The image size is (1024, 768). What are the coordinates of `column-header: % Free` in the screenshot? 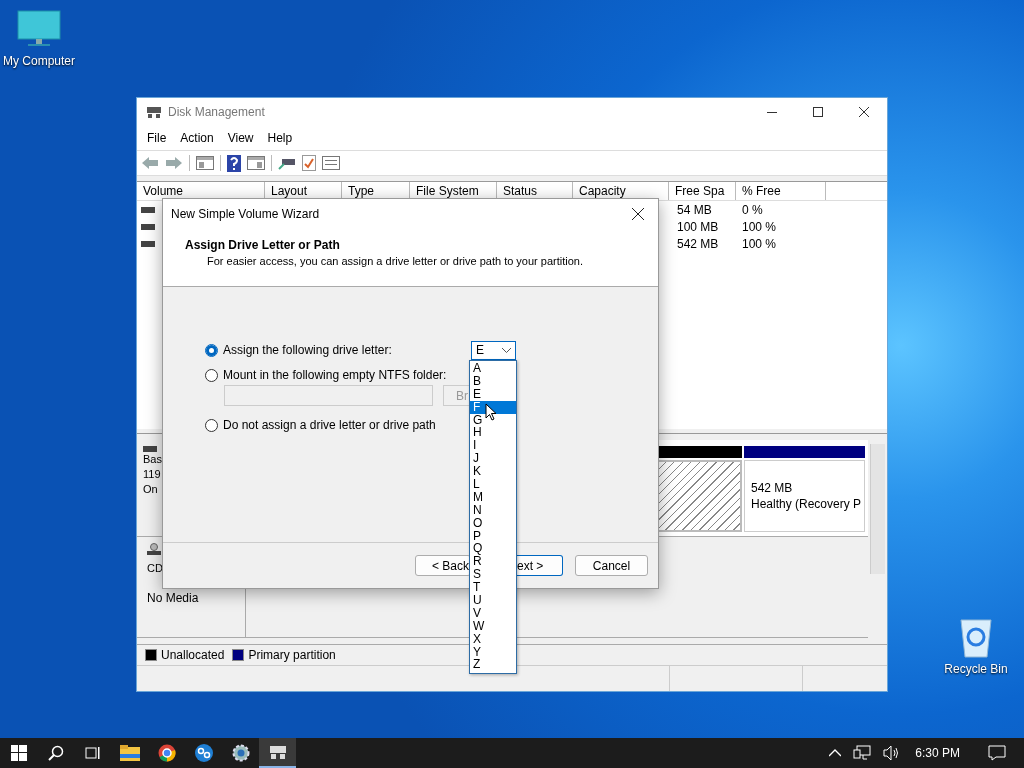 It's located at (781, 191).